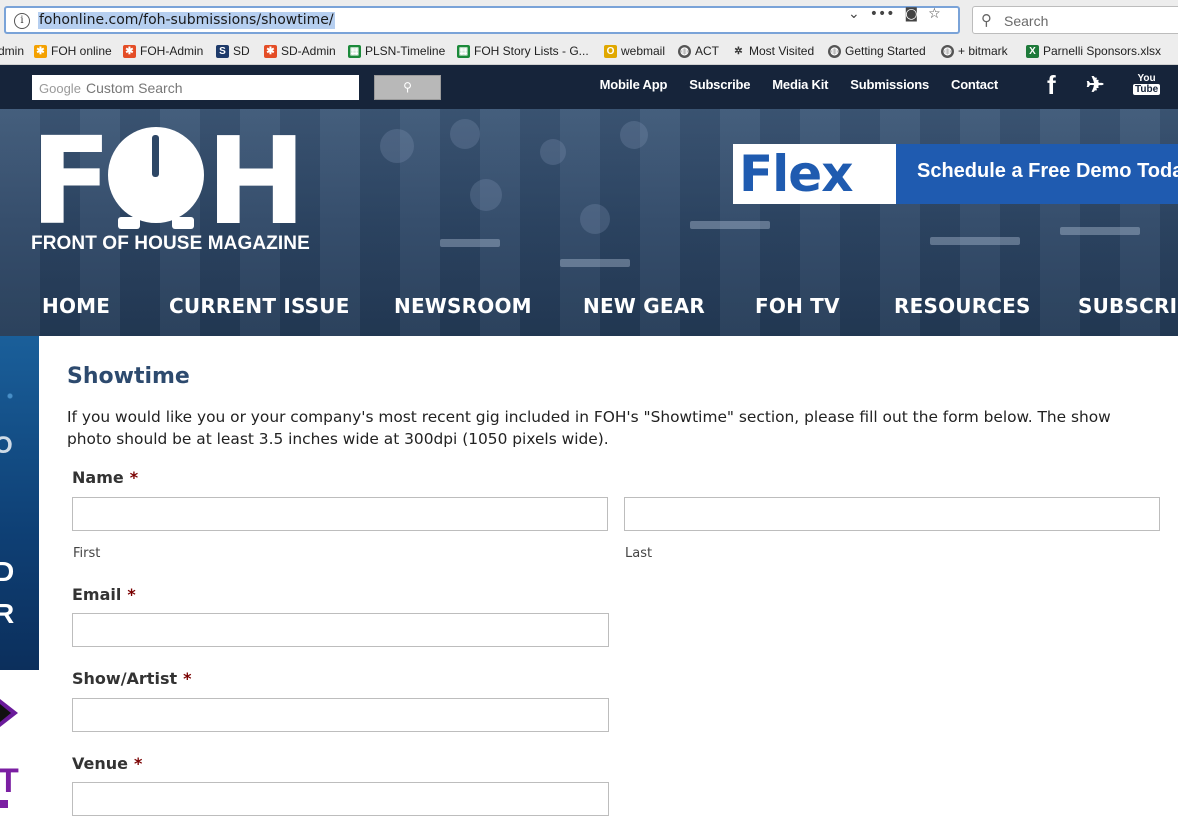 The height and width of the screenshot is (816, 1178). I want to click on site-search-input: Google Custom Search, so click(195, 87).